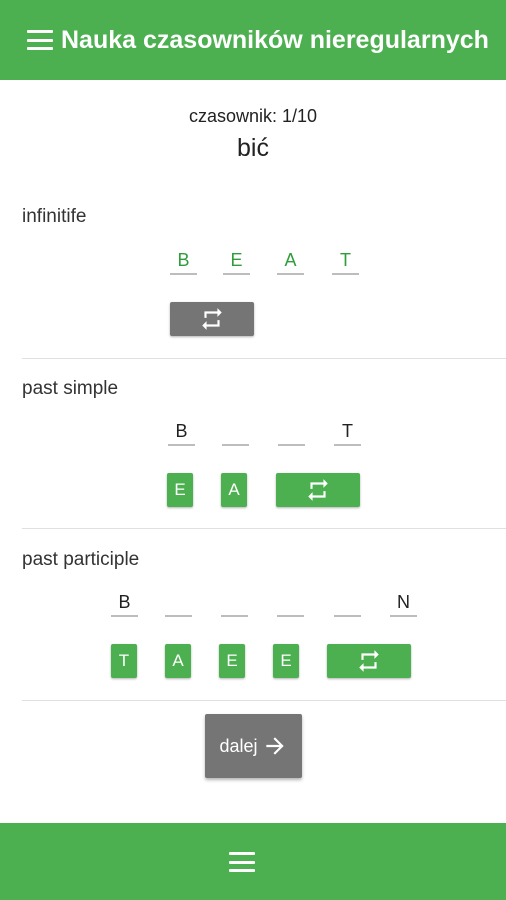 The image size is (506, 900). Describe the element at coordinates (81, 559) in the screenshot. I see `past-participle-label: past participle` at that location.